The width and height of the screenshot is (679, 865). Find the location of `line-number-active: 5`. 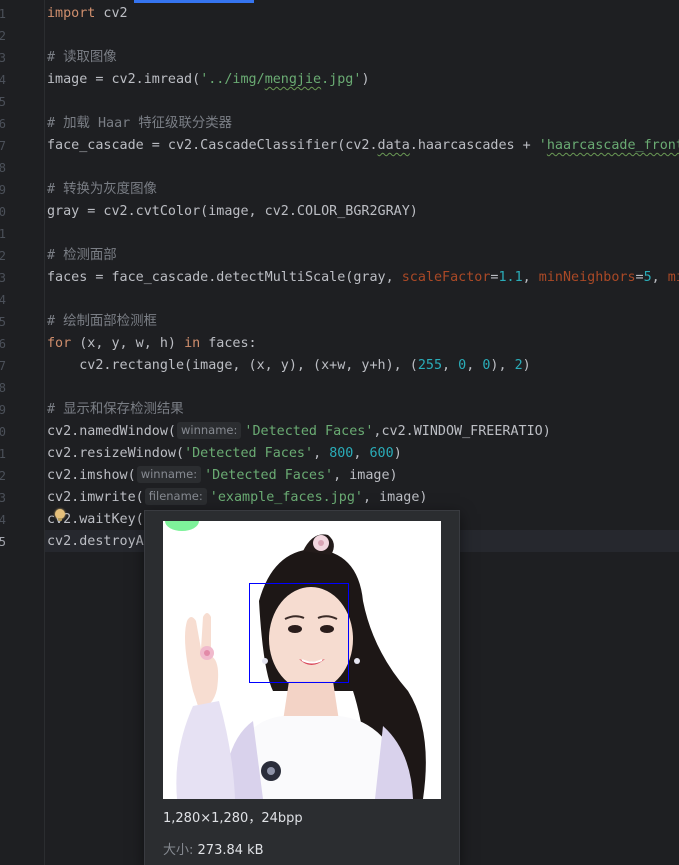

line-number-active: 5 is located at coordinates (3, 542).